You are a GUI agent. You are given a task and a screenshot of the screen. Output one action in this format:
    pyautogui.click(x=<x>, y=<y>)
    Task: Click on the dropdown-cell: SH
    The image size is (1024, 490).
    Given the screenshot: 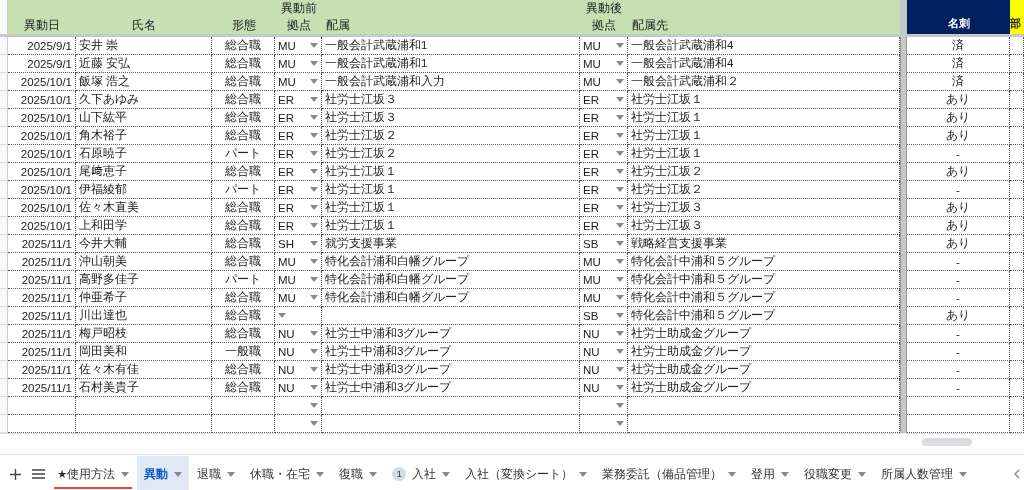 What is the action you would take?
    pyautogui.click(x=298, y=244)
    